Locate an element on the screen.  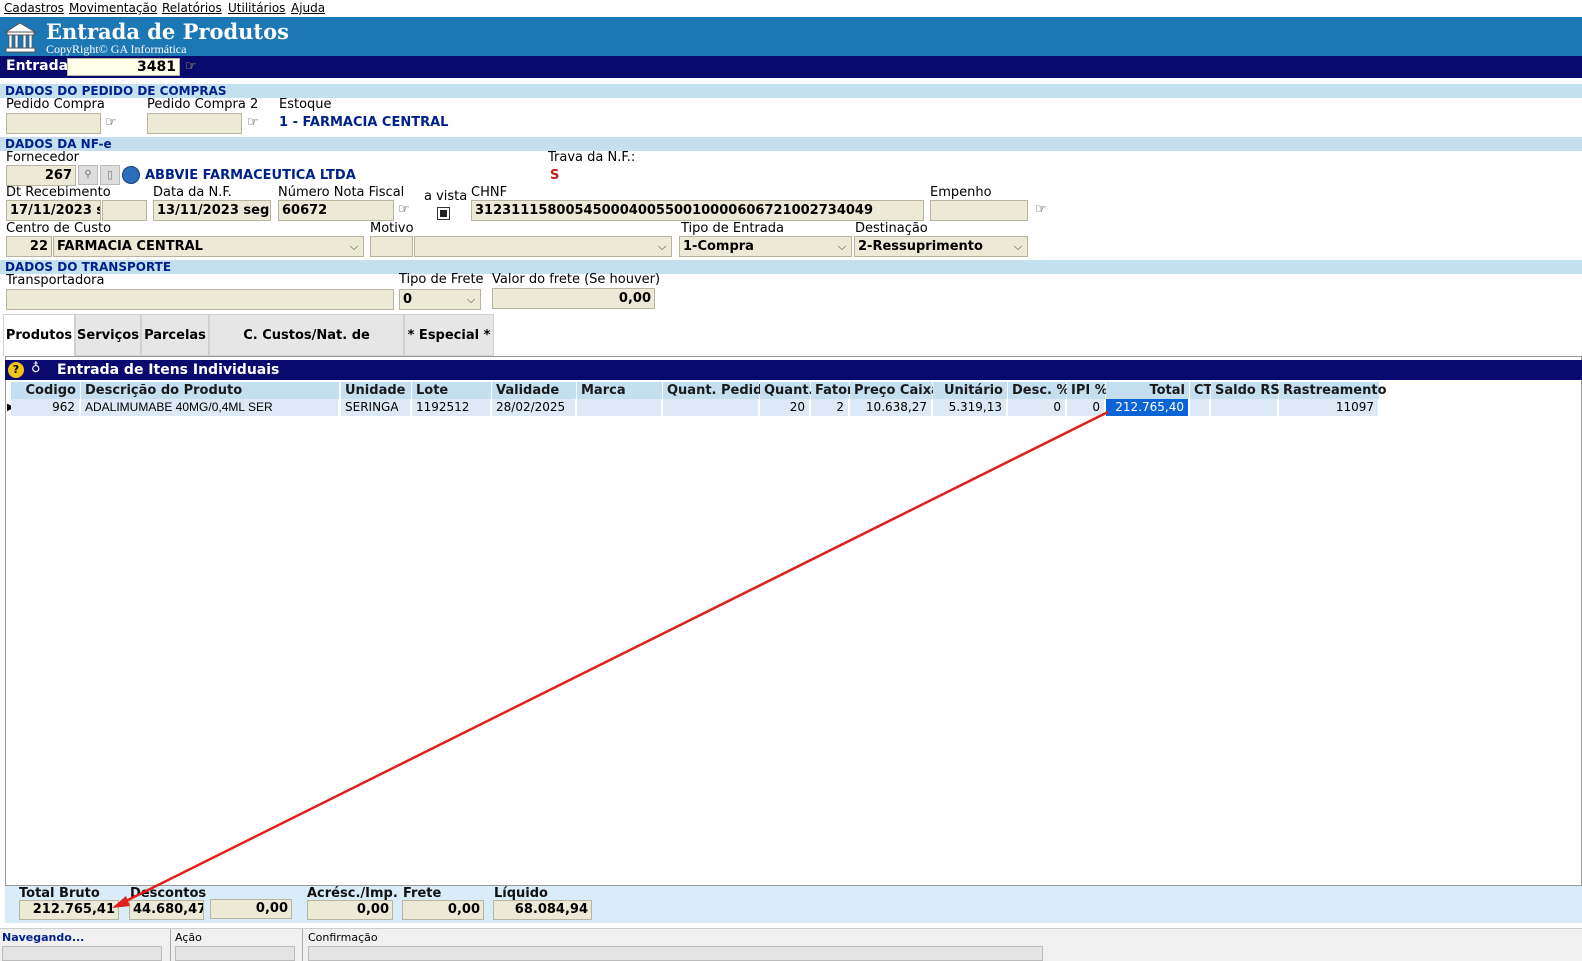
tipo-frete-select: 0 ⌵ is located at coordinates (440, 299).